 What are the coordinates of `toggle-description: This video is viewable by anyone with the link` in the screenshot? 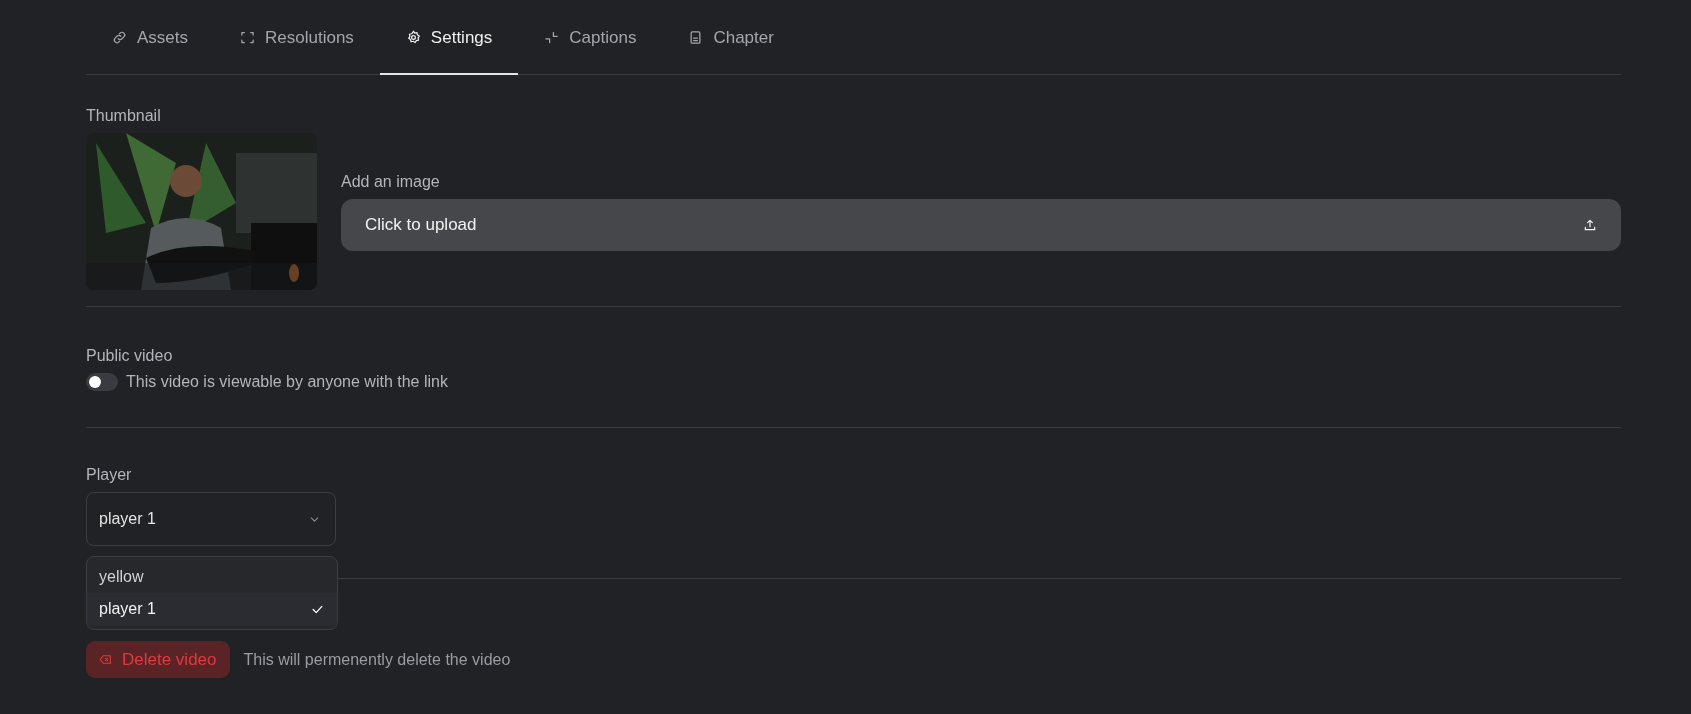 It's located at (287, 382).